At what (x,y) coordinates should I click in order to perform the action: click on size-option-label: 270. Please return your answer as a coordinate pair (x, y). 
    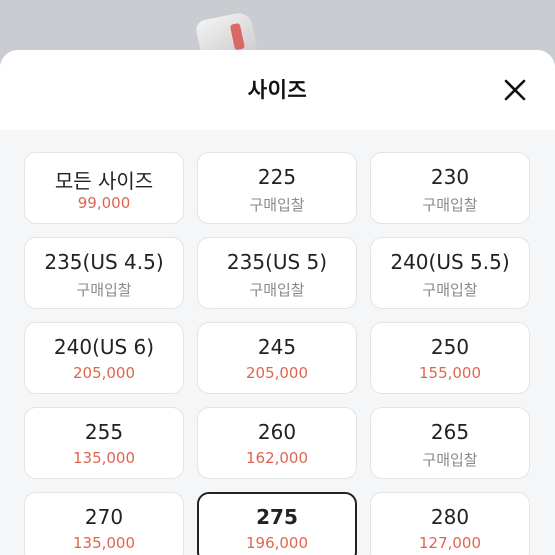
    Looking at the image, I should click on (104, 517).